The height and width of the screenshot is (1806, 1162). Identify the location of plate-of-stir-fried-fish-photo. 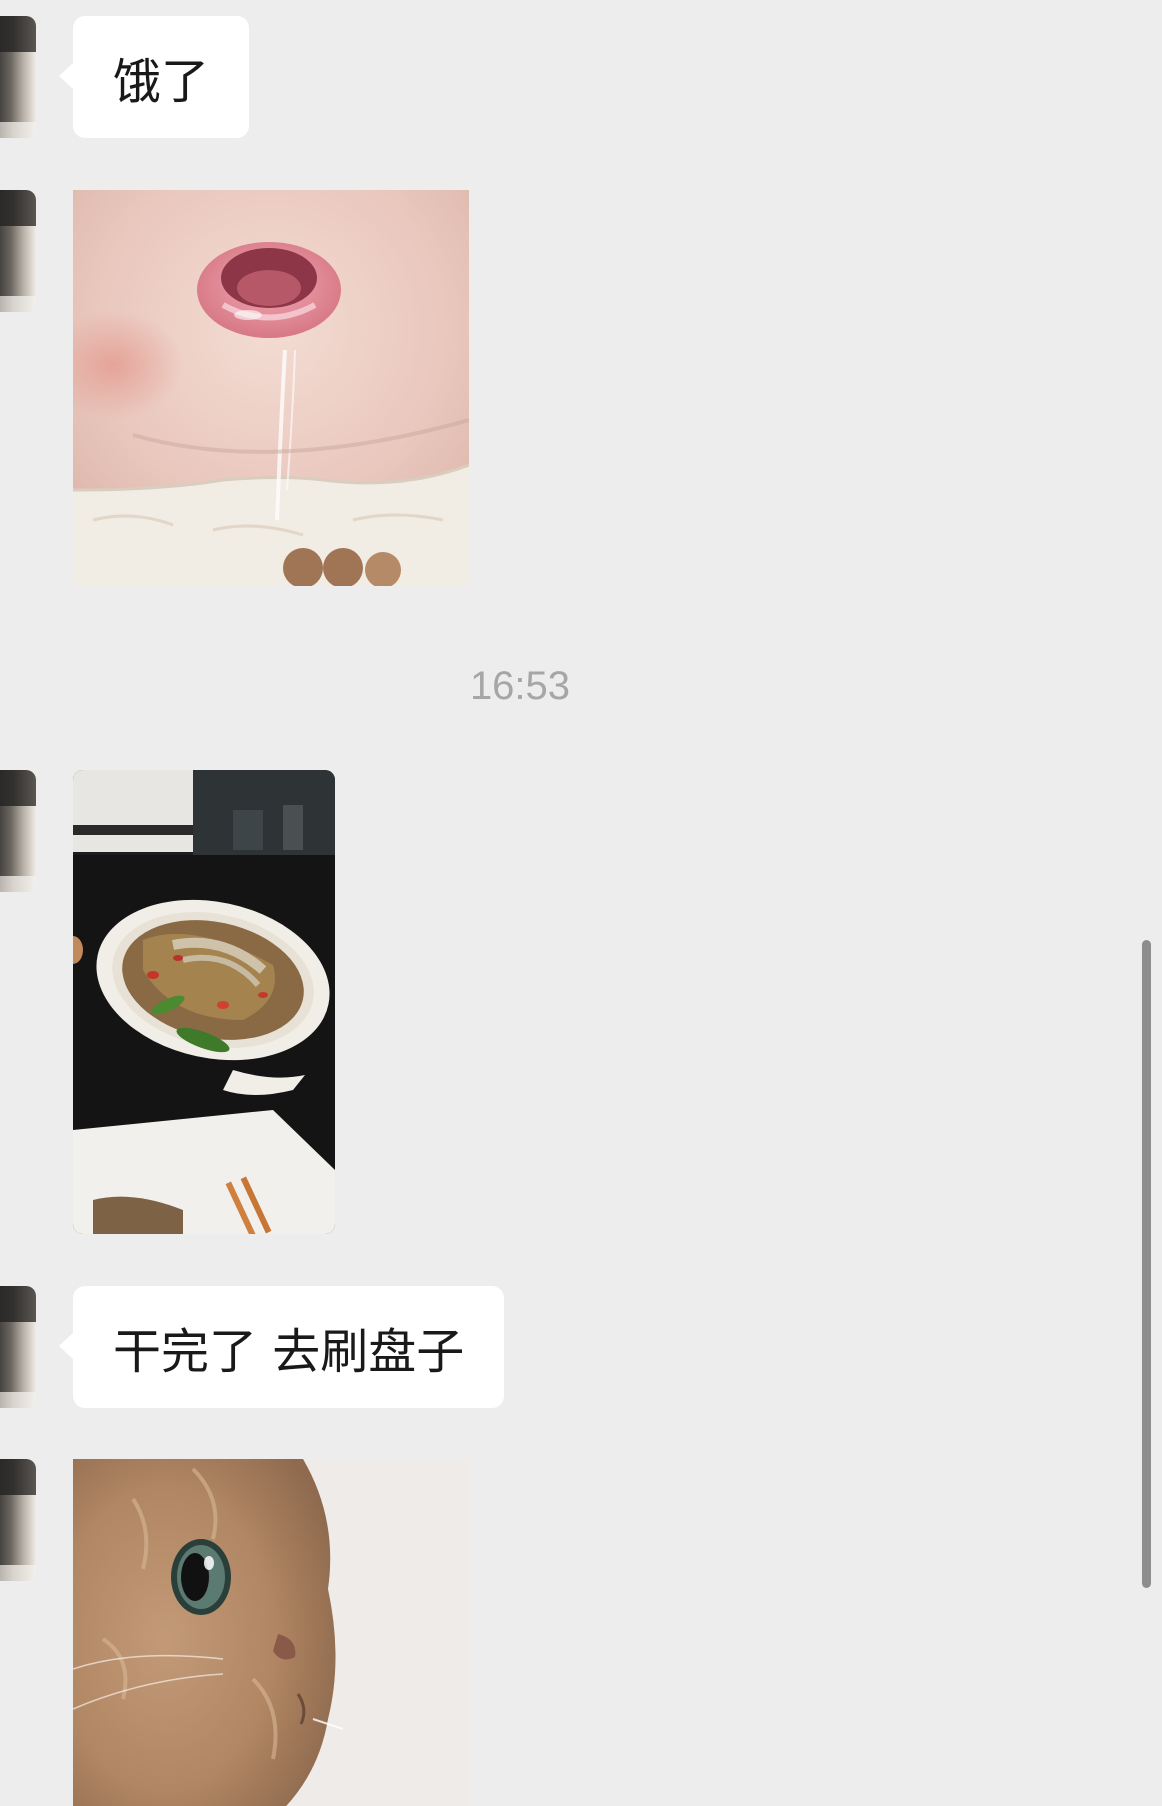
(204, 1002).